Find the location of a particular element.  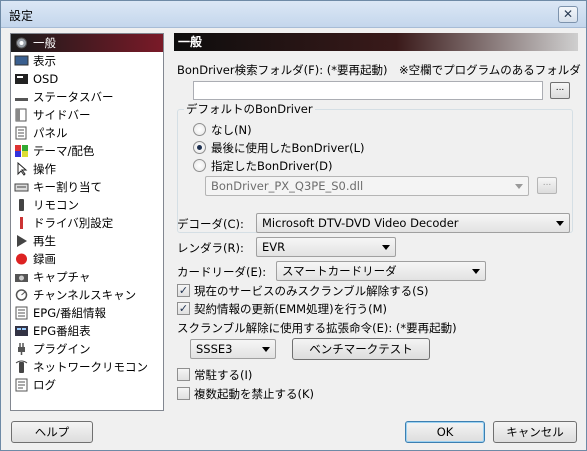

network-remote-icon is located at coordinates (21, 366).